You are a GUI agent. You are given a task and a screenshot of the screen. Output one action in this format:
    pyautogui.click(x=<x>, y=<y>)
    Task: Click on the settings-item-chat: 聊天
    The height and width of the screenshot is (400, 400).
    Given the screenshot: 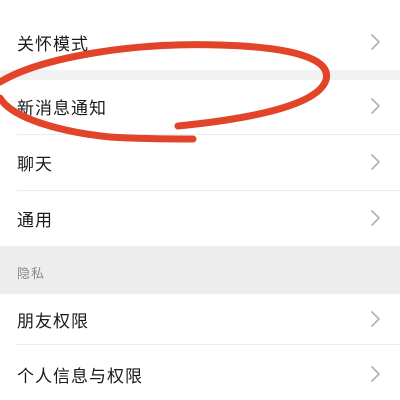 What is the action you would take?
    pyautogui.click(x=200, y=162)
    